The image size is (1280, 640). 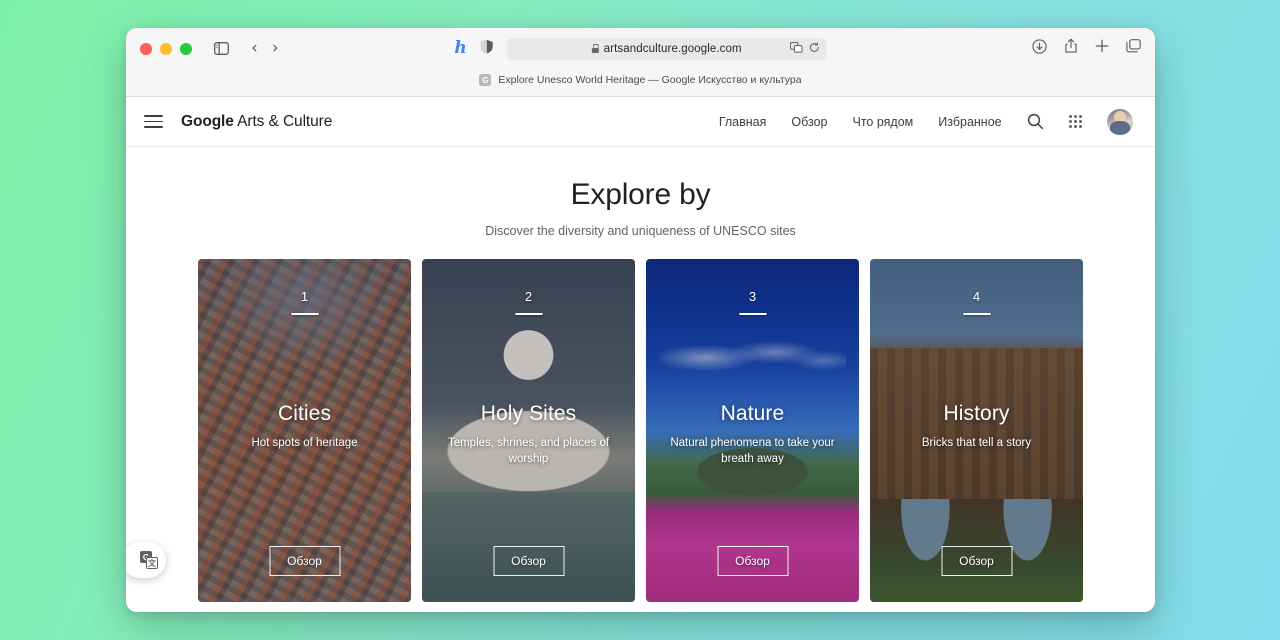 What do you see at coordinates (1071, 48) in the screenshot?
I see `share-icon` at bounding box center [1071, 48].